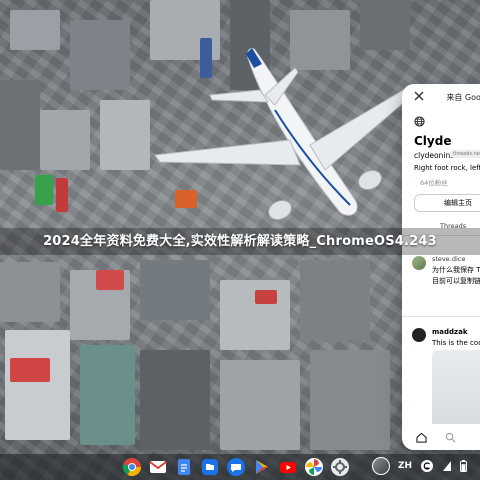 The image size is (480, 480). I want to click on bottom-nav, so click(441, 437).